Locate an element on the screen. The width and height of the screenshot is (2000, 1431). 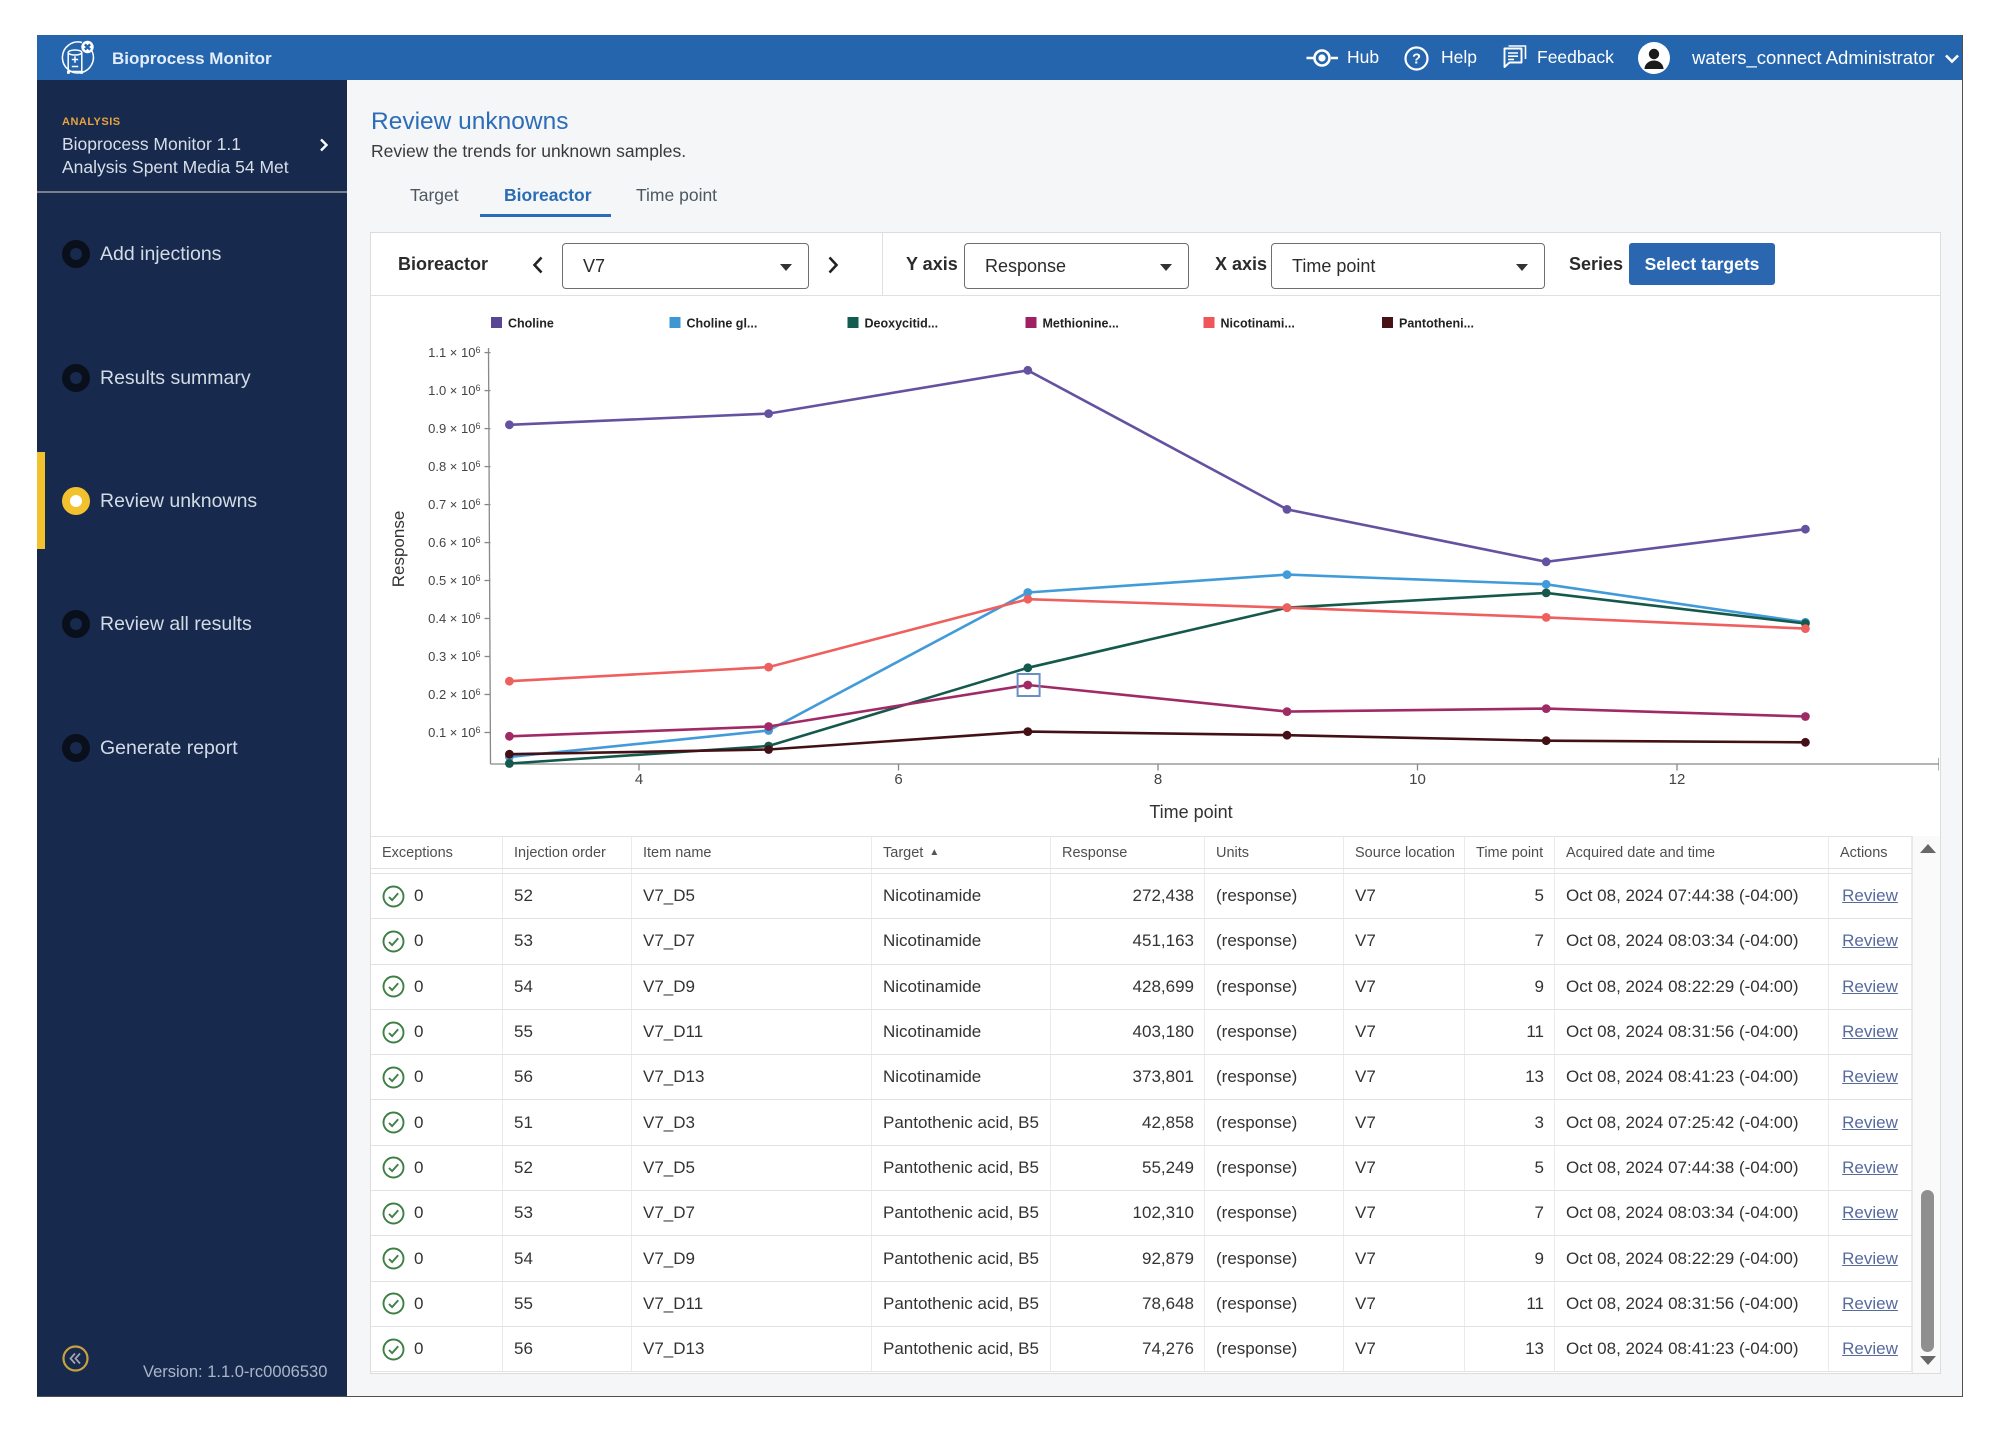
svg-text: 0.6 × 106 is located at coordinates (454, 542).